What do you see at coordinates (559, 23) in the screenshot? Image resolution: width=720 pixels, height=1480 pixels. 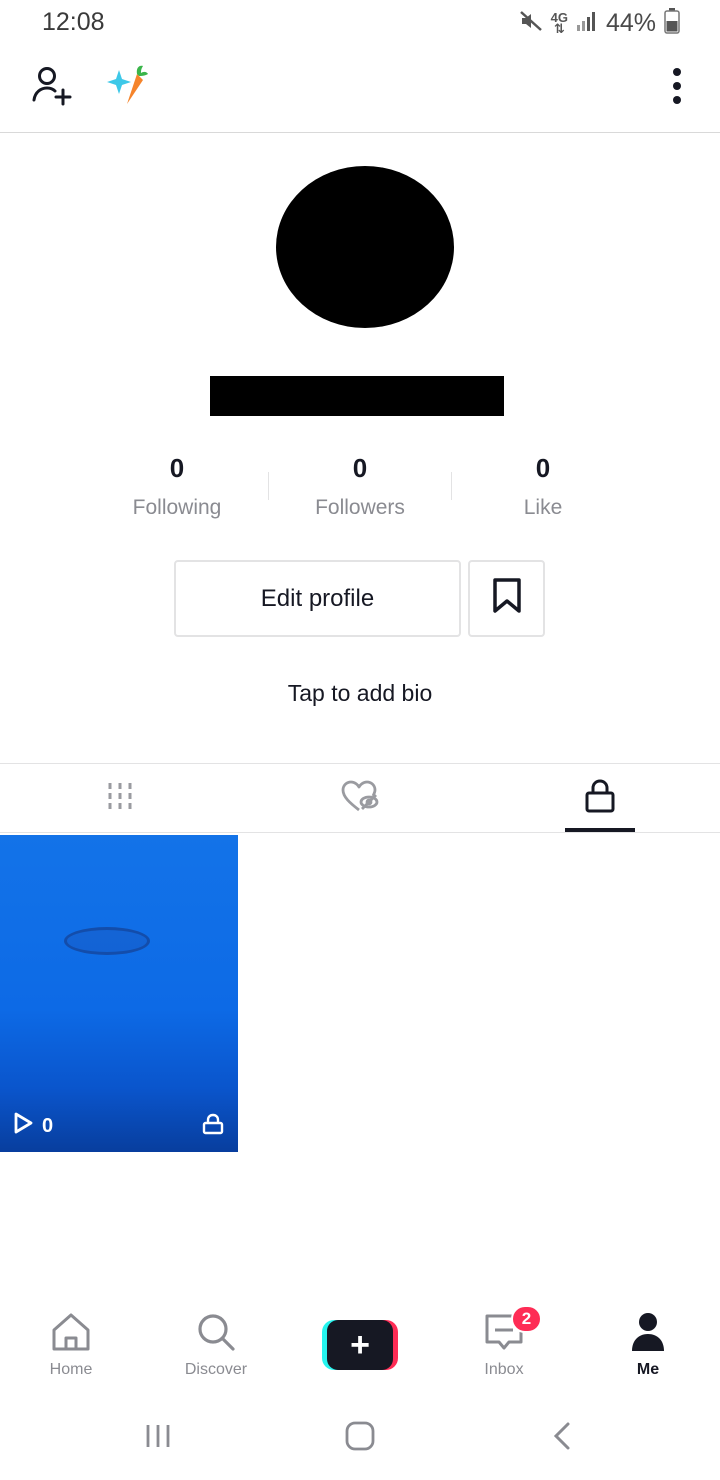 I see `network-indicator: 4G ⇅` at bounding box center [559, 23].